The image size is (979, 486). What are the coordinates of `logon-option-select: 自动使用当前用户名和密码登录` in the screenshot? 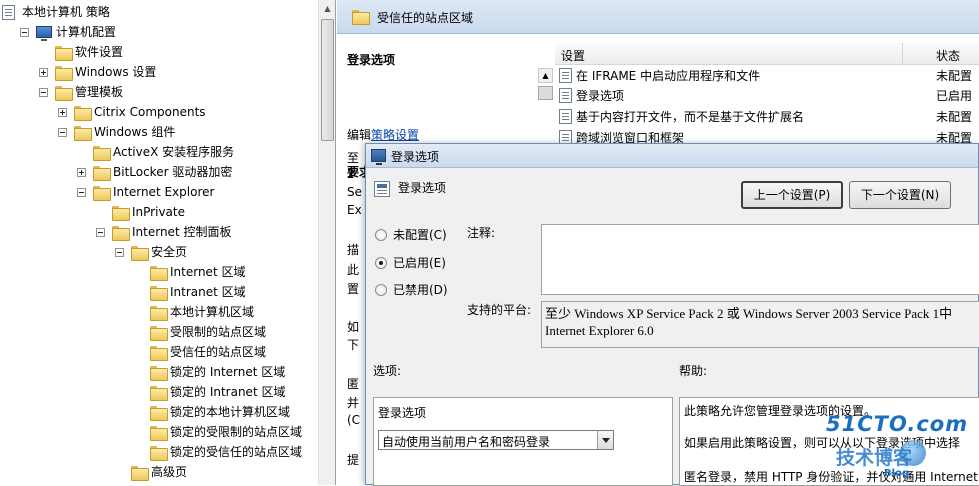 It's located at (496, 440).